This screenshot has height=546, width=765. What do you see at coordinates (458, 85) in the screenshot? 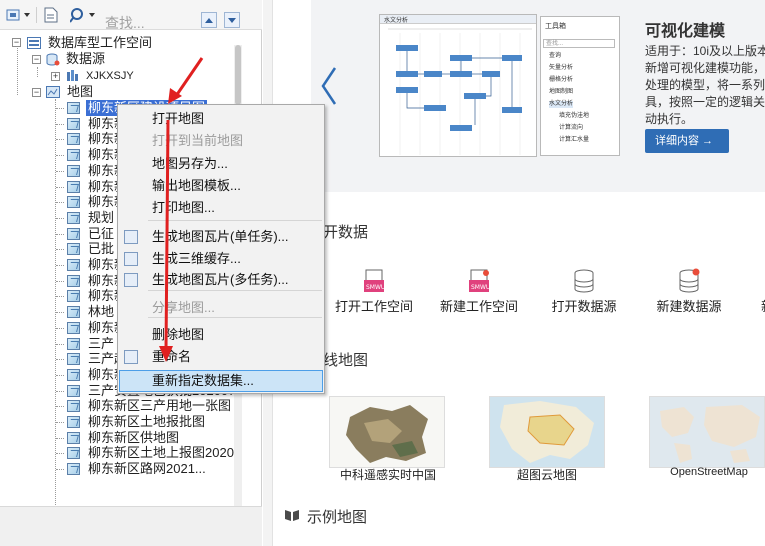
I see `model-diagram-thumbnail: 水文分析` at bounding box center [458, 85].